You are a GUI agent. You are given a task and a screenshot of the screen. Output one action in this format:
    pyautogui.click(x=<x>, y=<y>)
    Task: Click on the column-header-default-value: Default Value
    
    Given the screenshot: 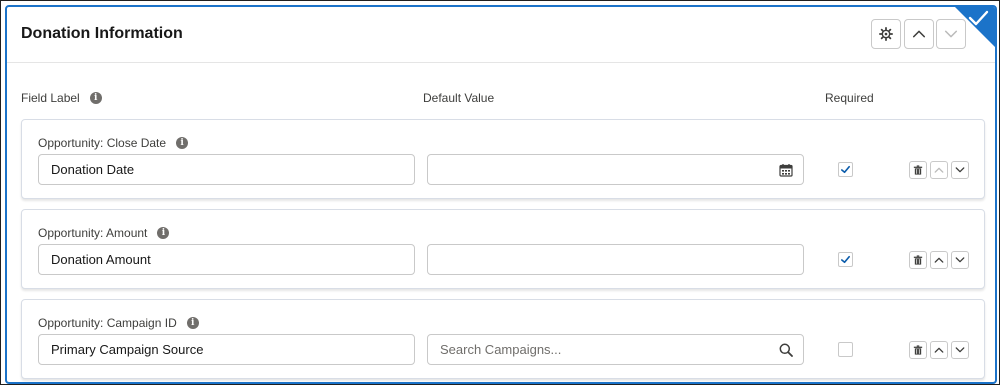 What is the action you would take?
    pyautogui.click(x=459, y=98)
    